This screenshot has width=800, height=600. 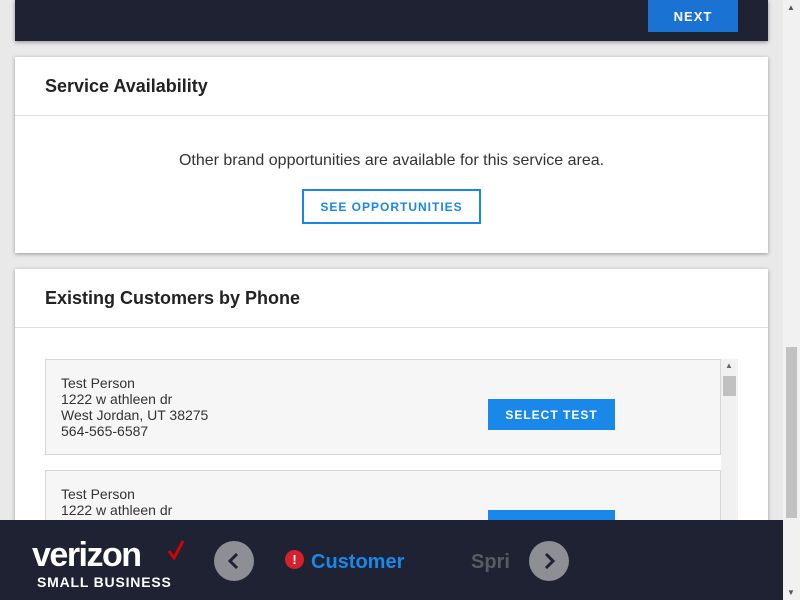 I want to click on logo-checkmark-icon, so click(x=176, y=550).